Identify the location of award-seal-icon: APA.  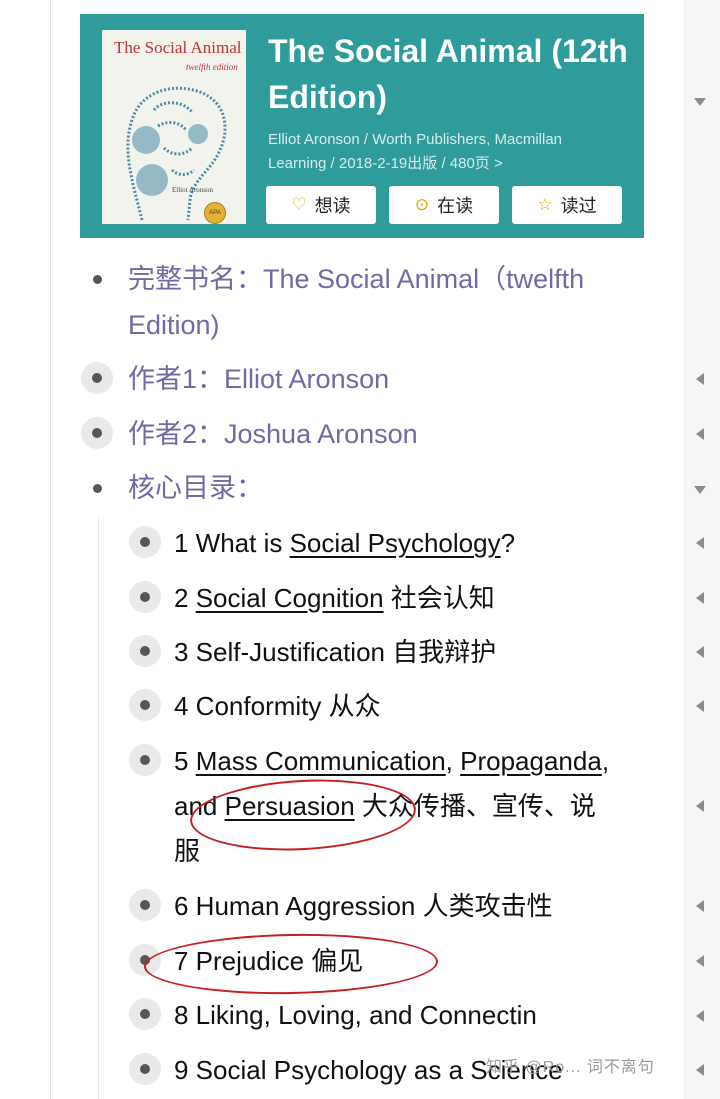
(215, 213).